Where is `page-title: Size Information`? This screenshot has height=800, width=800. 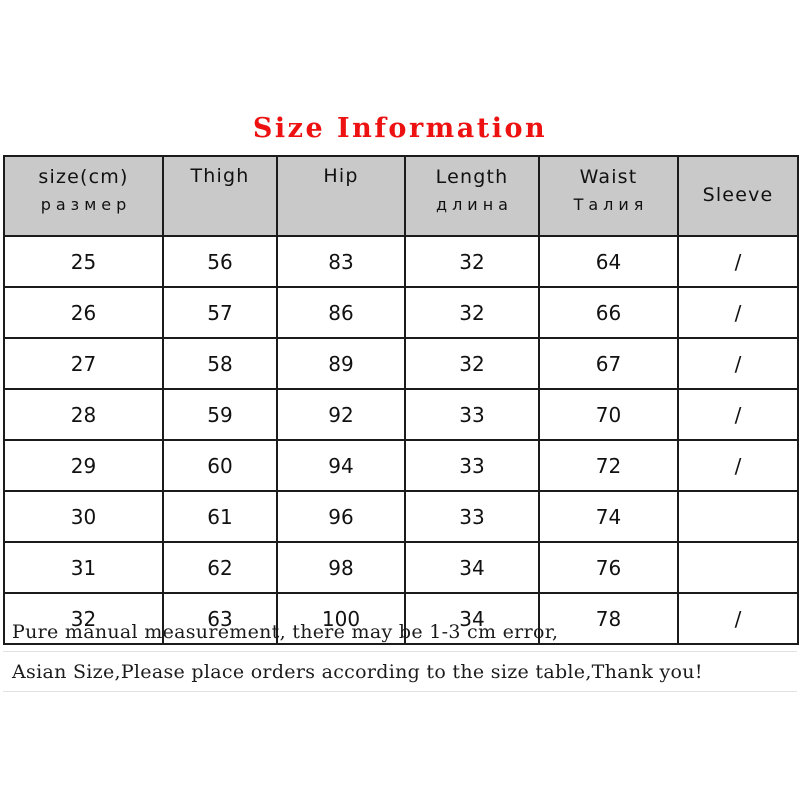 page-title: Size Information is located at coordinates (400, 128).